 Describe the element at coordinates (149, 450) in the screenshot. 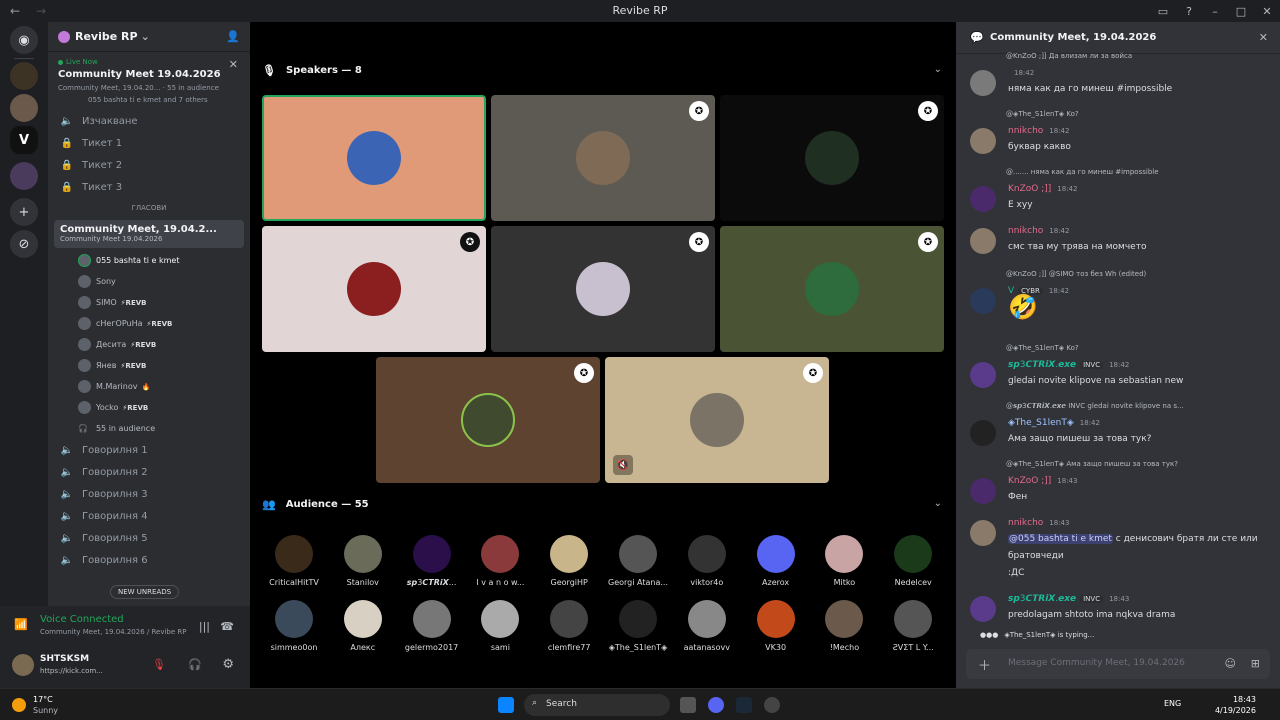

I see `voice-channel: 🔈 Говорилня 1` at that location.